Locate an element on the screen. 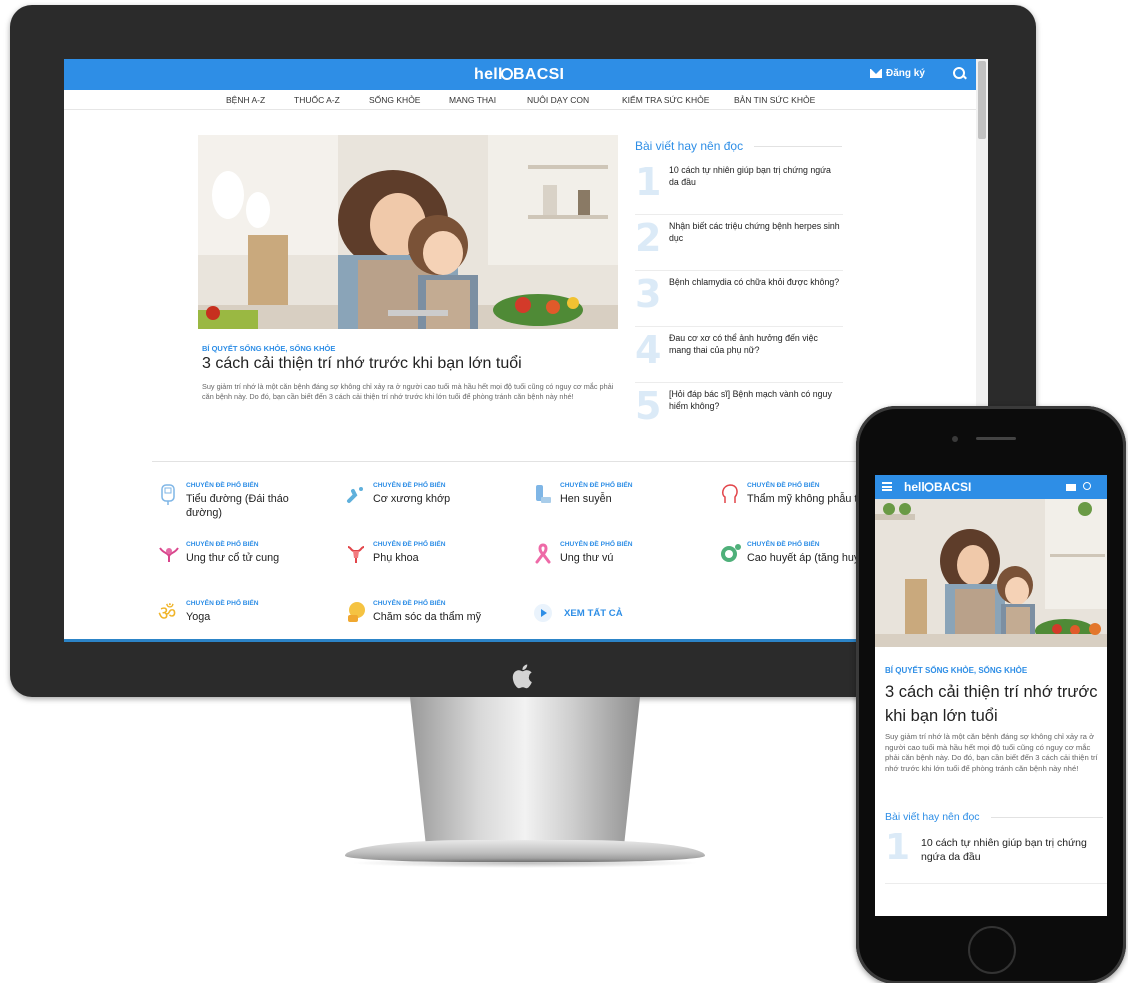 This screenshot has width=1128, height=983. hero-category: BÍ QUYẾT SỐNG KHỎE, SỐNG KHỎE is located at coordinates (268, 348).